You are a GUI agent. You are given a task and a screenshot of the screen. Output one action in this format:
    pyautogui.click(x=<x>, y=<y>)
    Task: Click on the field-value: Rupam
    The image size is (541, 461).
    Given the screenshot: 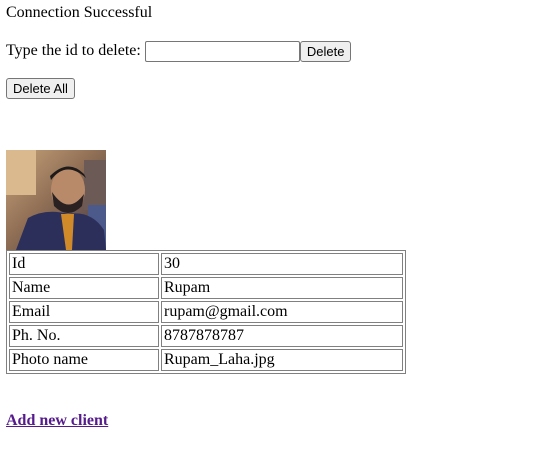 What is the action you would take?
    pyautogui.click(x=282, y=288)
    